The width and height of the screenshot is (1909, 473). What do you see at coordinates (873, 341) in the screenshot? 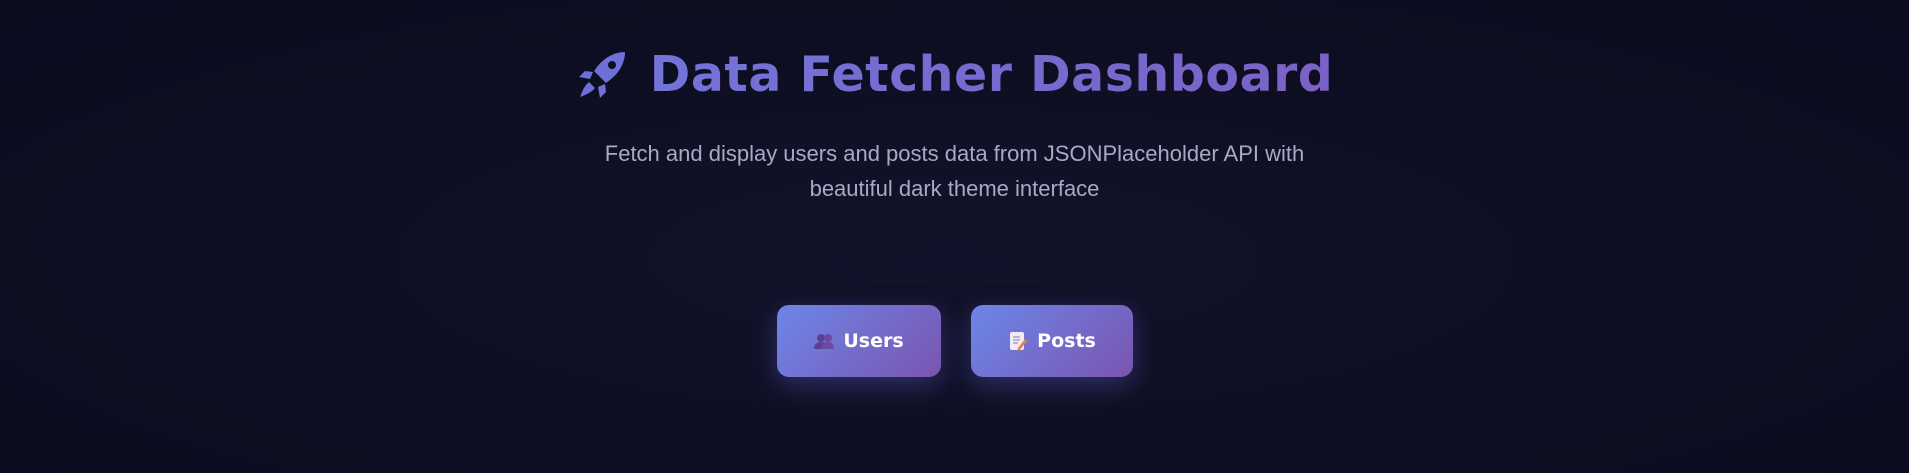
I see `users-button-label: Users` at bounding box center [873, 341].